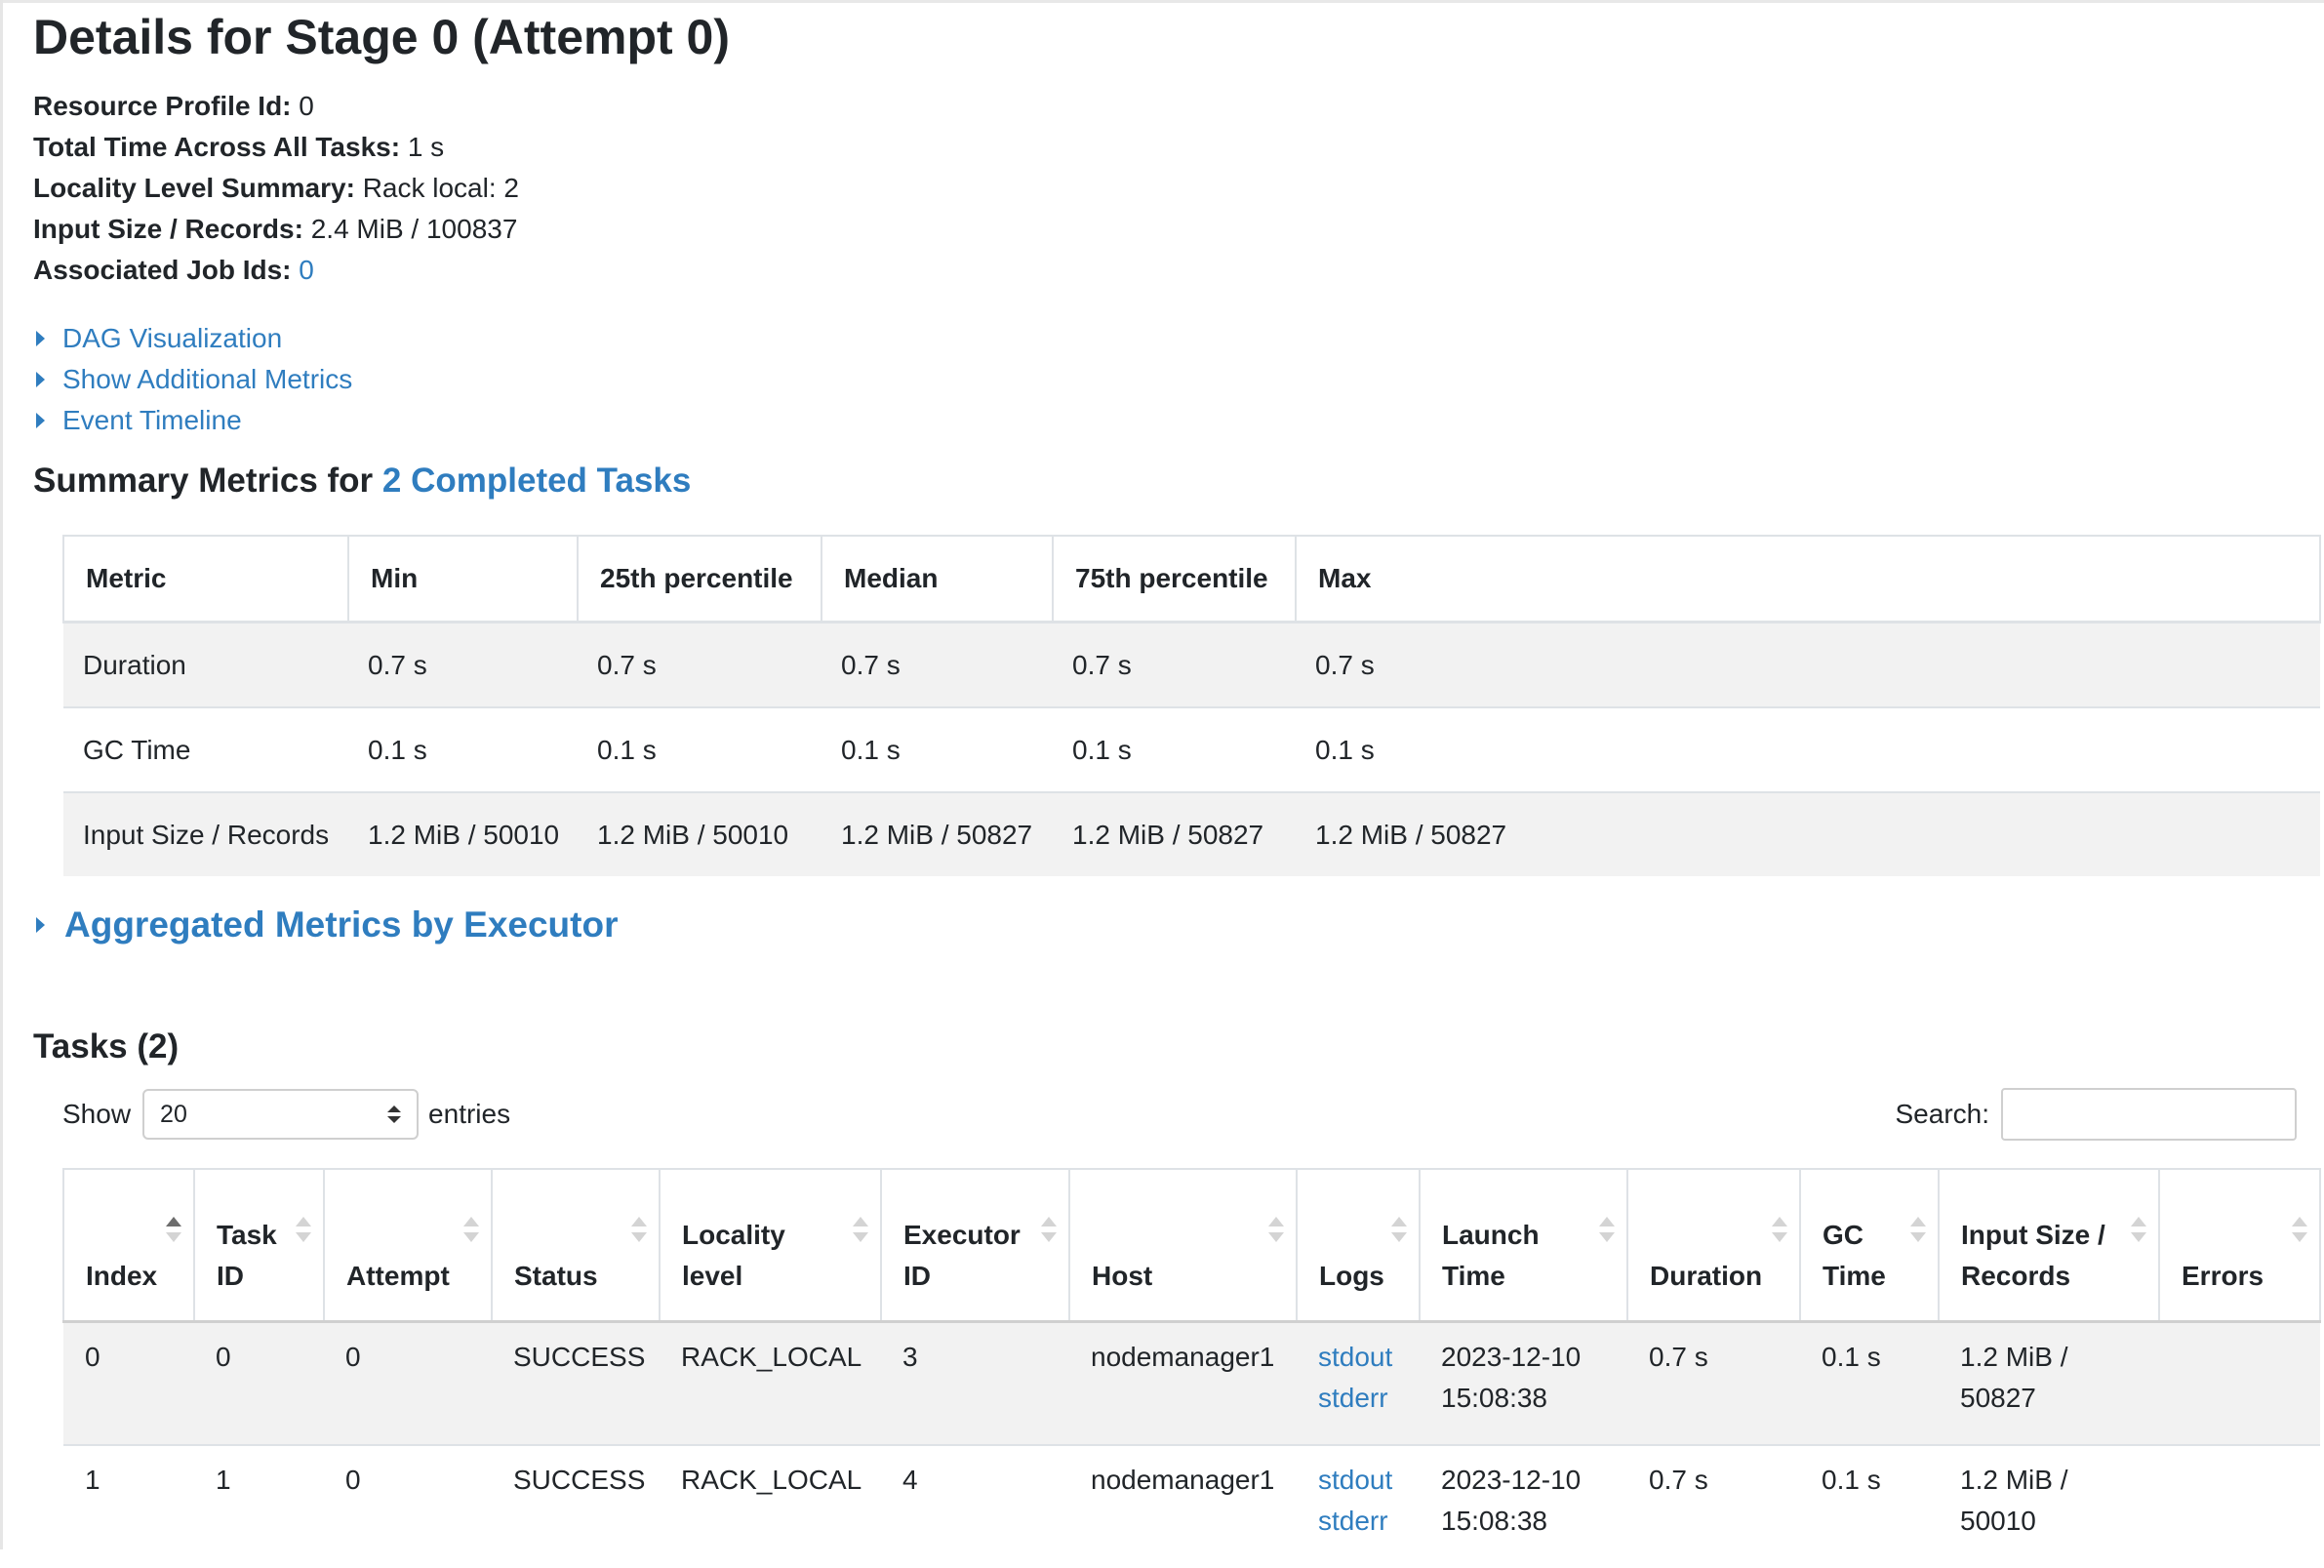  Describe the element at coordinates (408, 1245) in the screenshot. I see `column-header-attempt: Attempt` at that location.